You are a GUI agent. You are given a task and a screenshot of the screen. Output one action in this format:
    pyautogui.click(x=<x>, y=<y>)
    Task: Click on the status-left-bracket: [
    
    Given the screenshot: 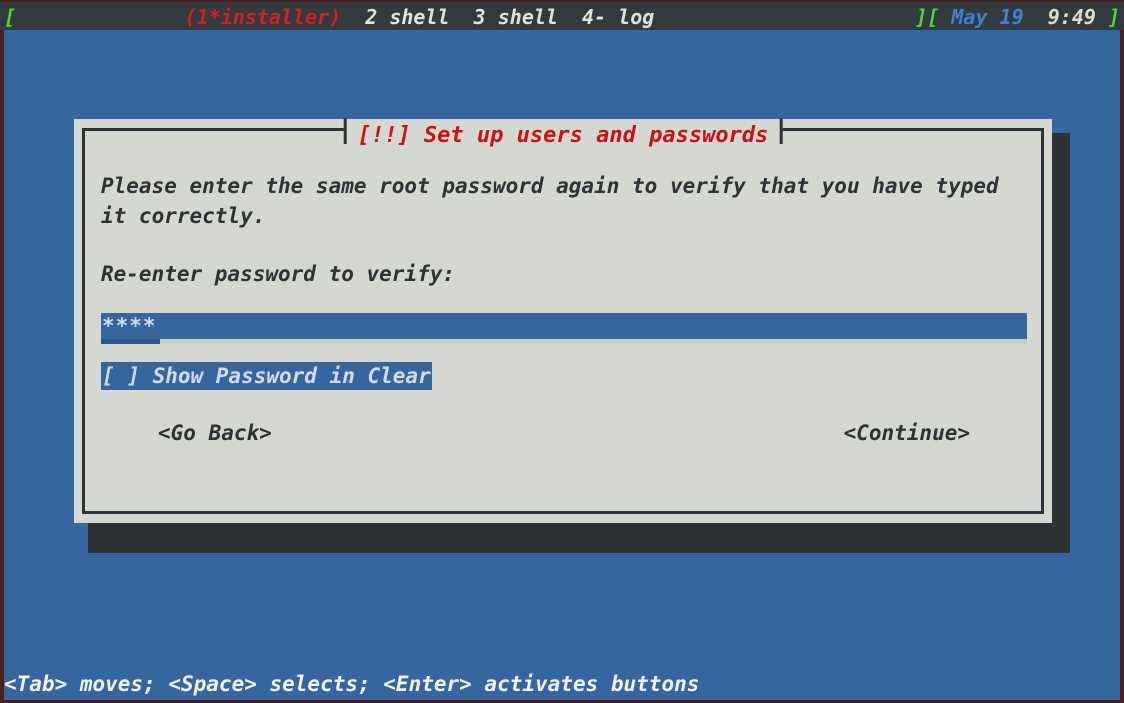 What is the action you would take?
    pyautogui.click(x=10, y=17)
    